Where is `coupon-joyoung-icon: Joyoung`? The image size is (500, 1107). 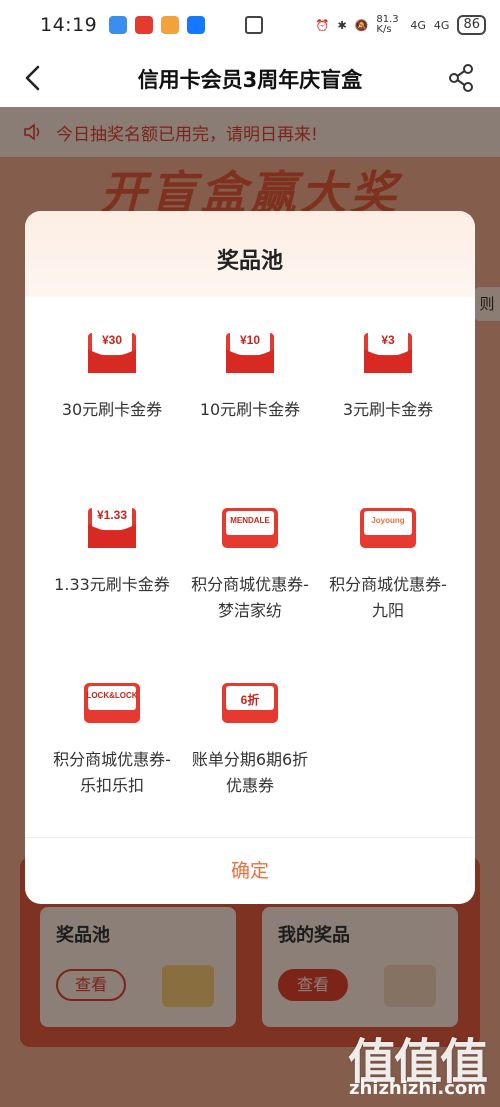 coupon-joyoung-icon: Joyoung is located at coordinates (388, 527).